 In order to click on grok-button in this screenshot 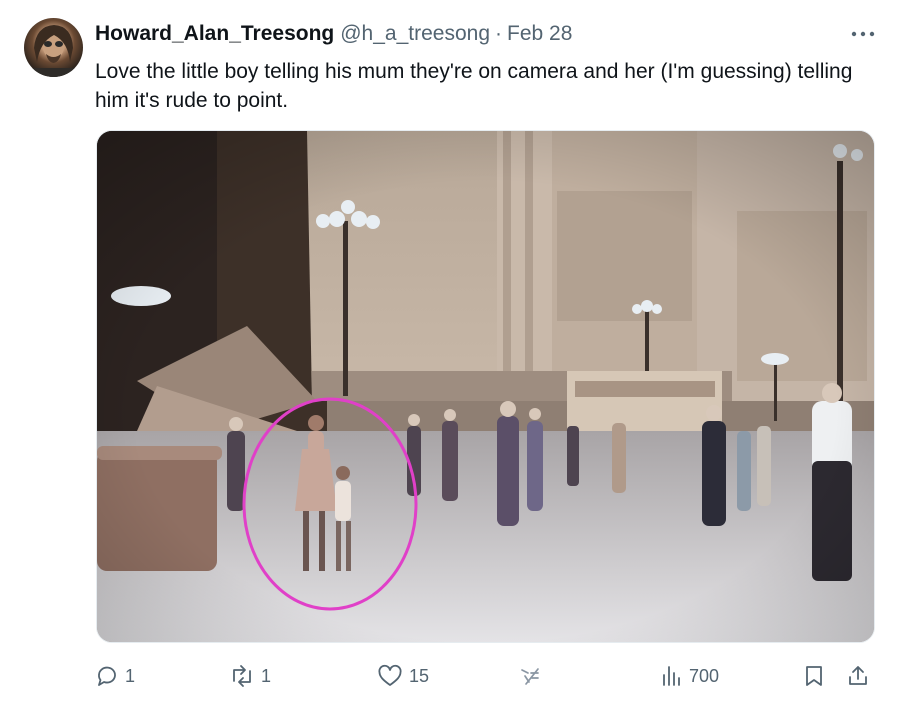, I will do `click(530, 676)`.